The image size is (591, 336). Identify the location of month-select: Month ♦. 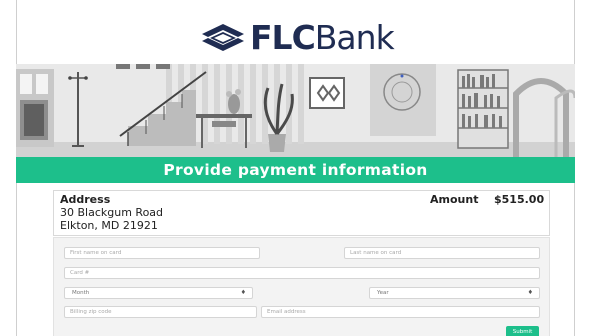
(158, 293).